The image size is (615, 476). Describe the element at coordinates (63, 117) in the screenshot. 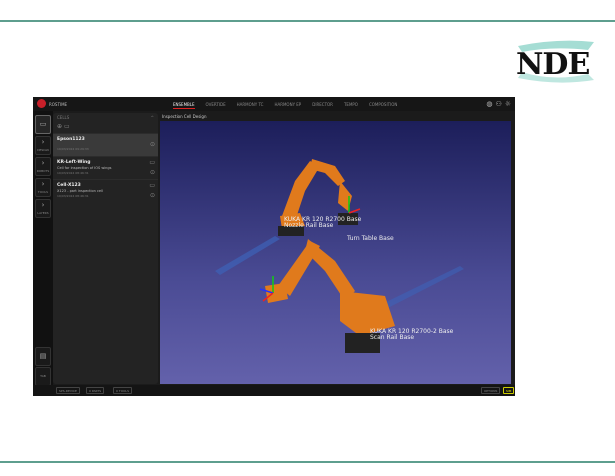

I see `cells-header: CELLS` at that location.